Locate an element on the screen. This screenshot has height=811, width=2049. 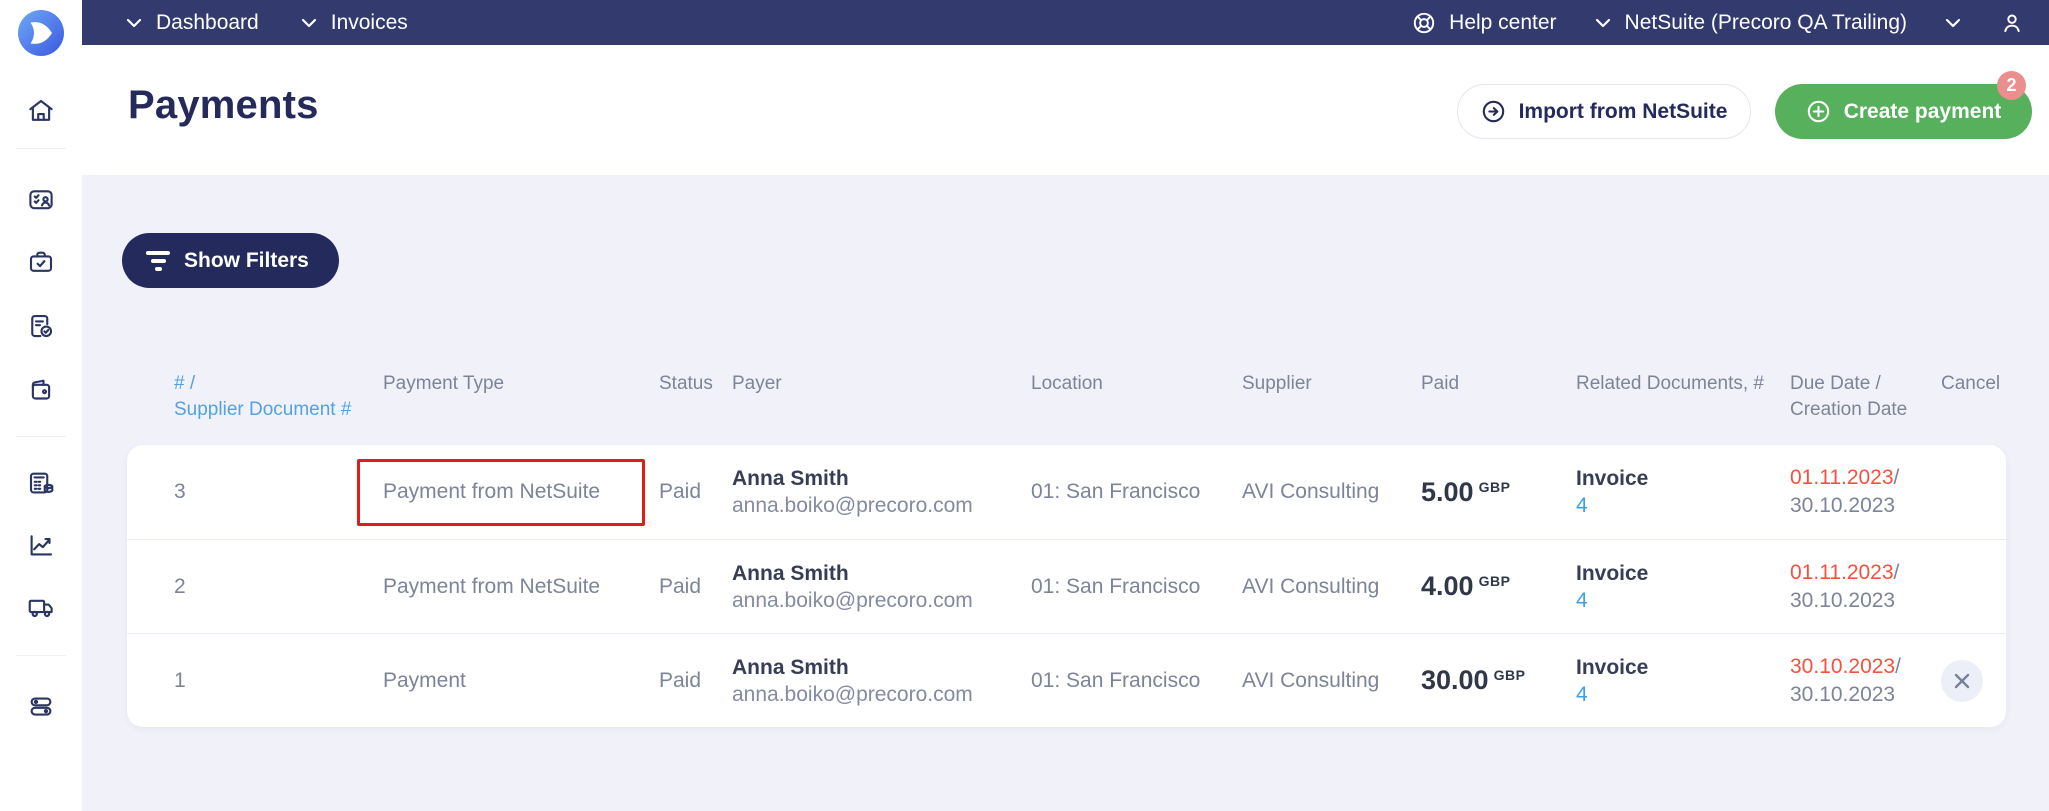
sidebar-item-approvals is located at coordinates (41, 200).